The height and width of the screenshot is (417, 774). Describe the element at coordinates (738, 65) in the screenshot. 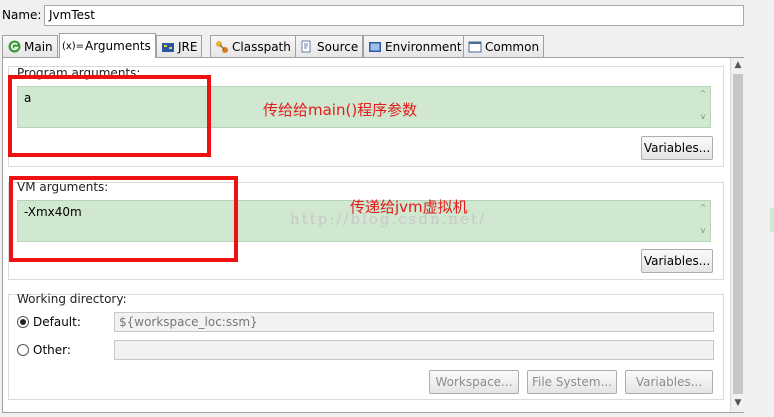

I see `scroll-up-icon: ▲` at that location.